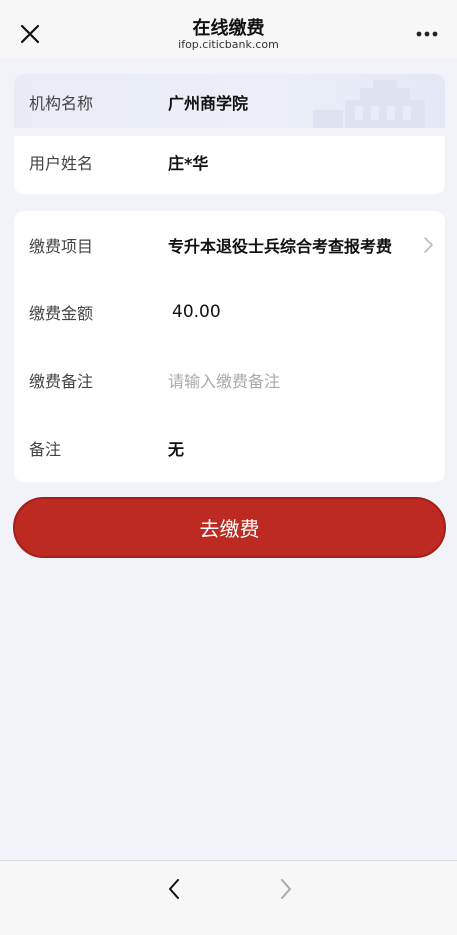 The image size is (457, 935). I want to click on browser-nav-bar, so click(228, 897).